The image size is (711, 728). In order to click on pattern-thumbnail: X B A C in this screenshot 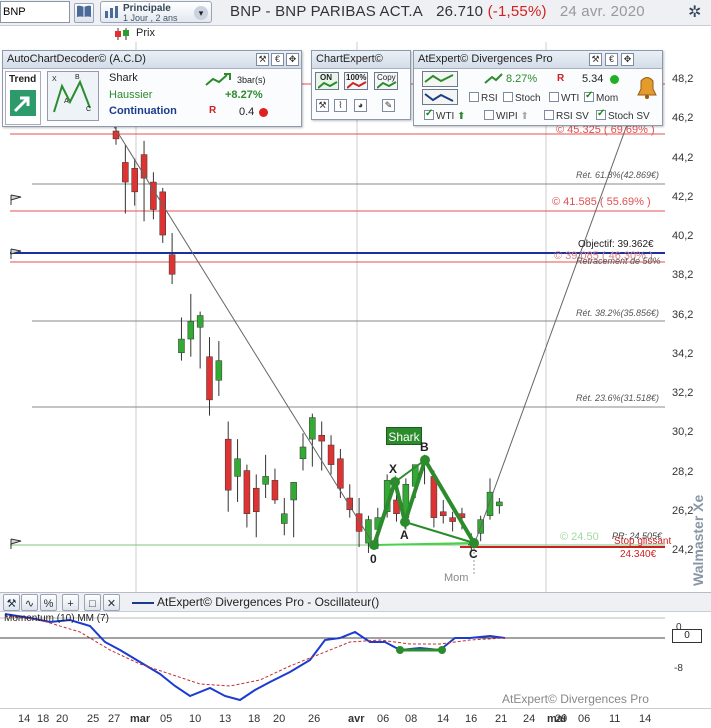, I will do `click(73, 96)`.